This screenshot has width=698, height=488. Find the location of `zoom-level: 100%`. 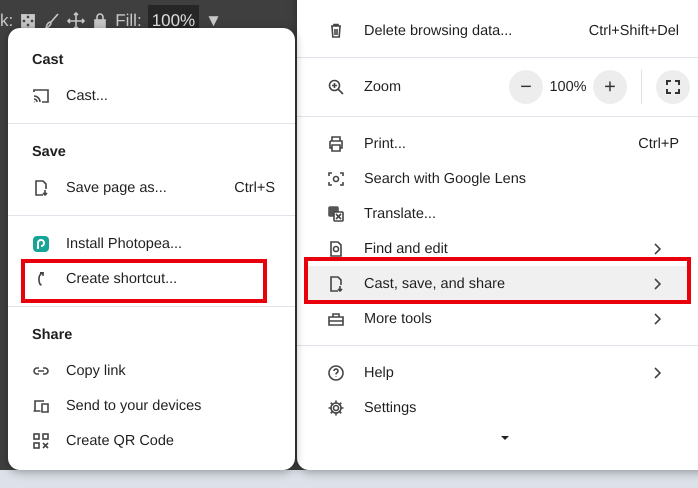

zoom-level: 100% is located at coordinates (568, 87).